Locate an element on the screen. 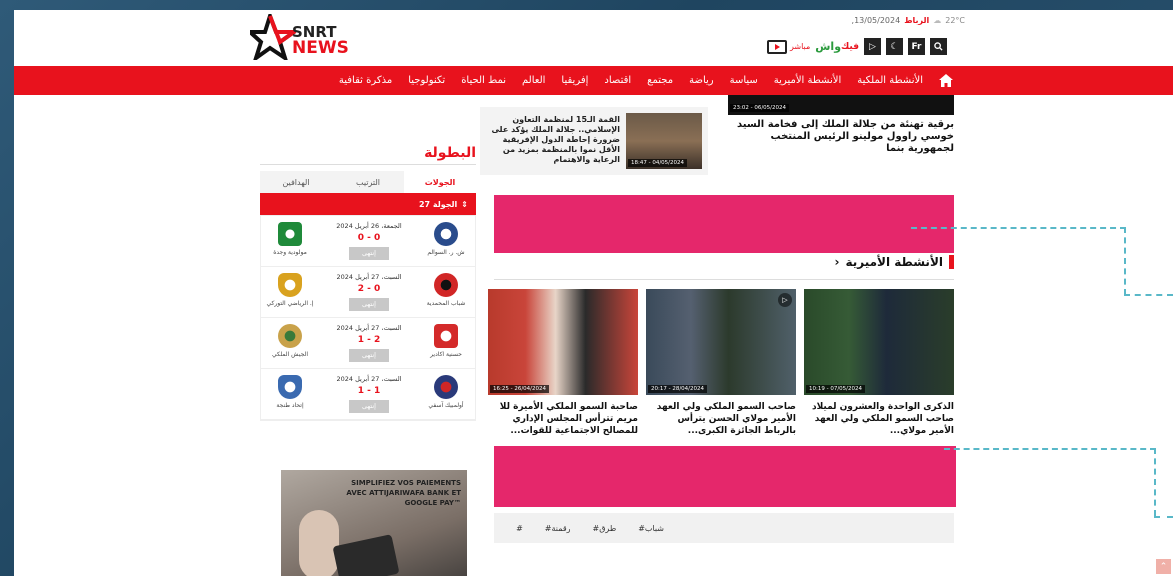 The image size is (1173, 576). away-team: الجيش الملكي is located at coordinates (290, 341).